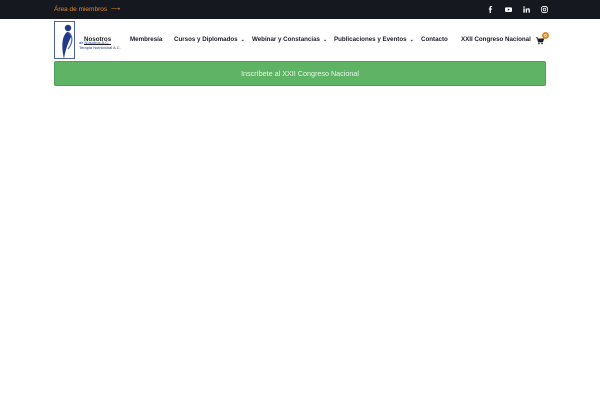 The width and height of the screenshot is (600, 400). I want to click on logo-mark-icon, so click(64, 40).